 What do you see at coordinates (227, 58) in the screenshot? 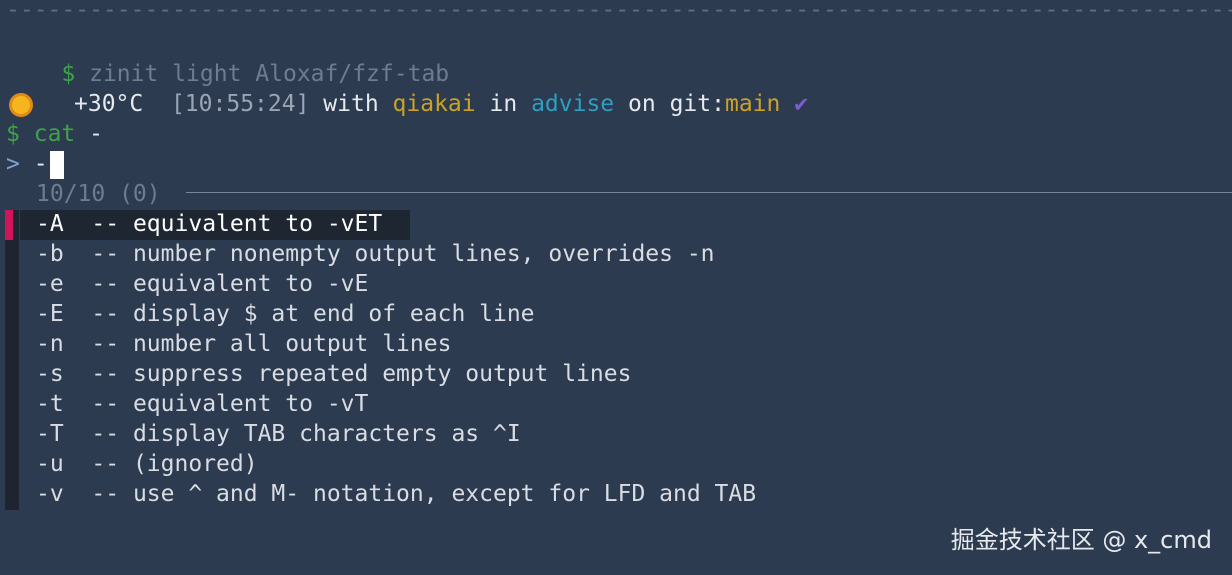
I see `history-line: $ zinit light Aloxaf/fzf-tab` at bounding box center [227, 58].